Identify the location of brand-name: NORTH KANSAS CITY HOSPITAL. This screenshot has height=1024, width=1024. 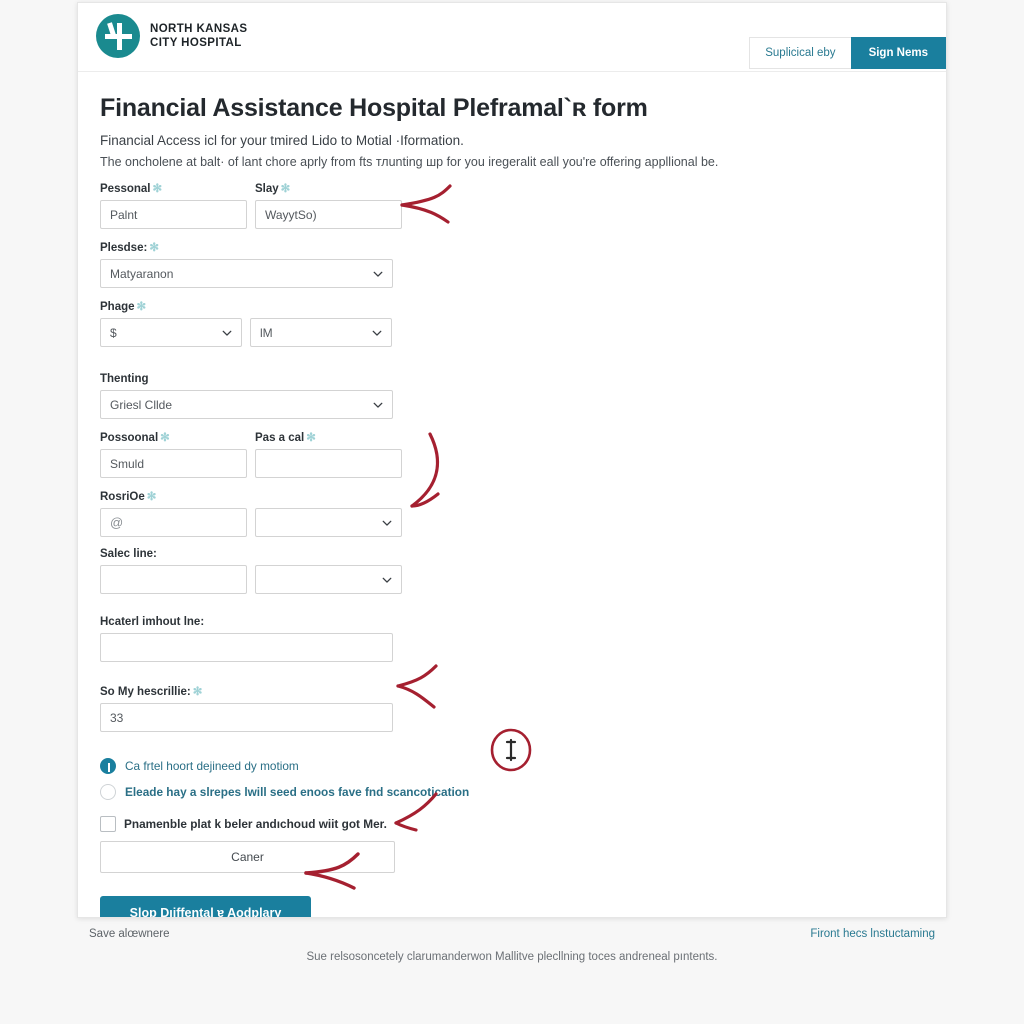
(198, 36).